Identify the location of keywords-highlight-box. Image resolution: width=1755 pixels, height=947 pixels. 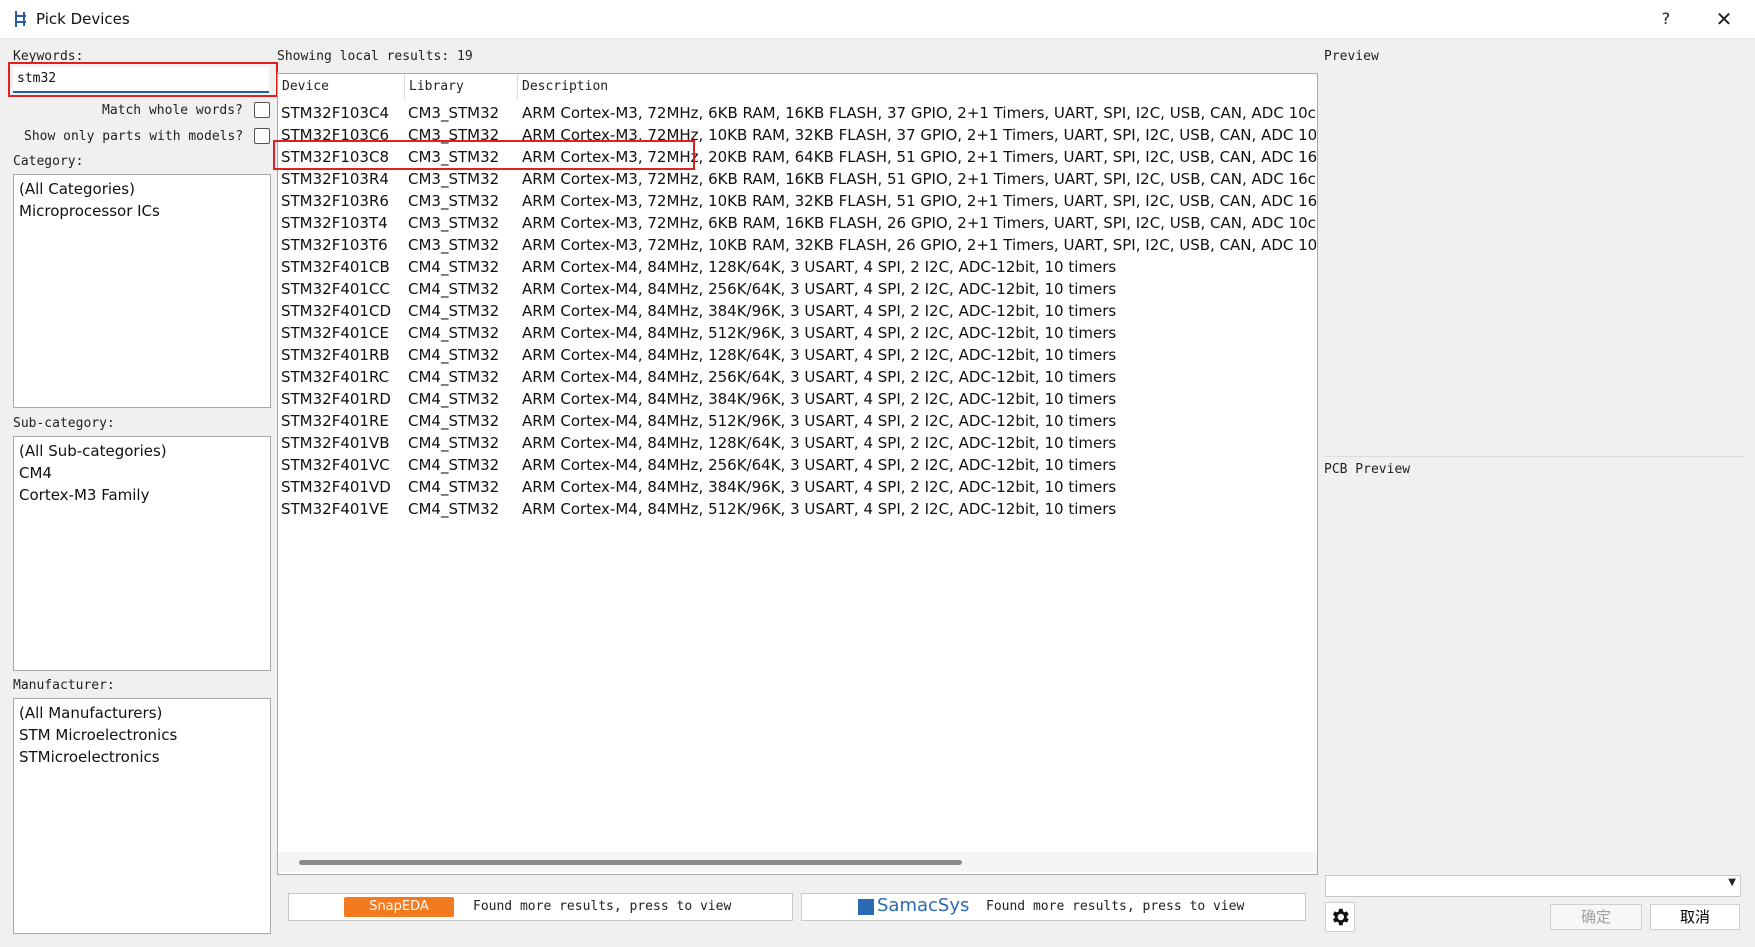
(143, 79).